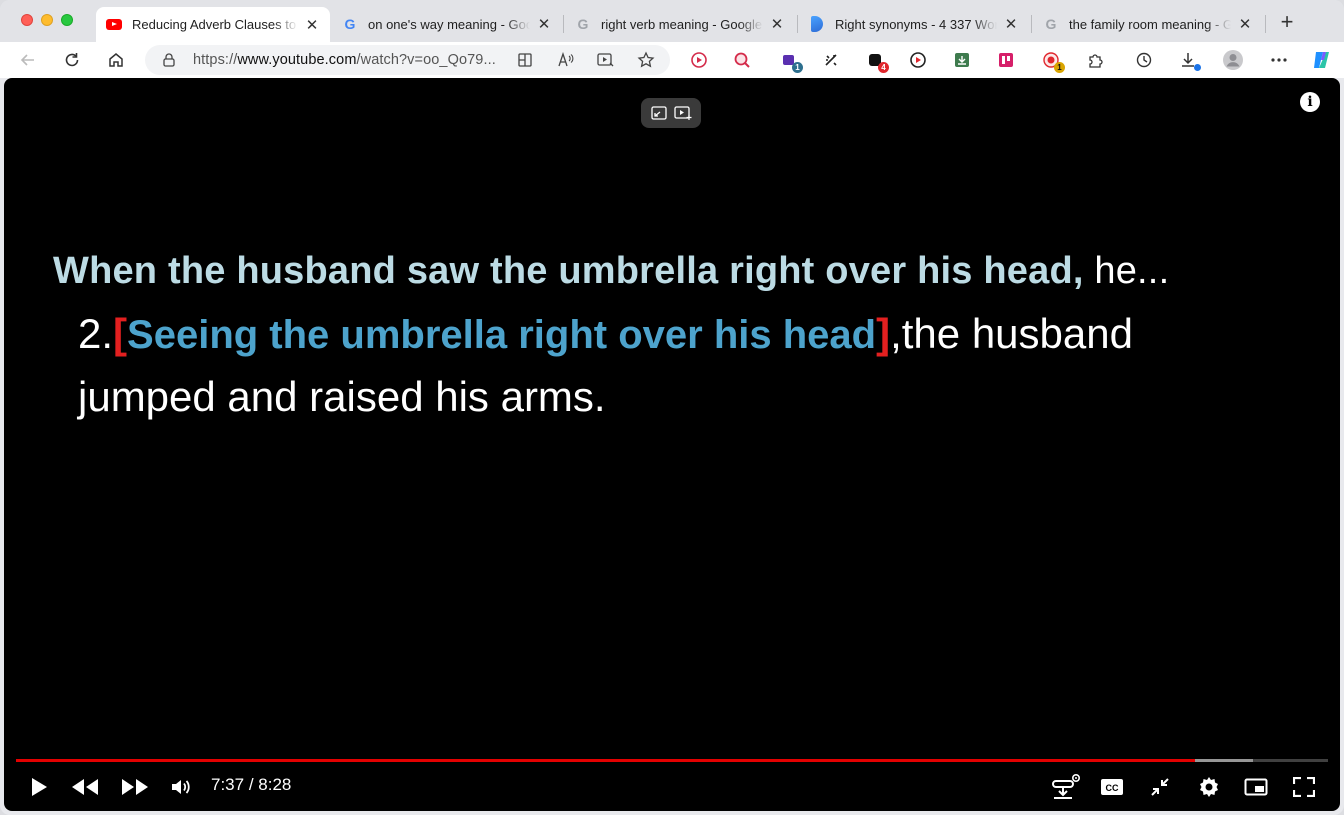 The image size is (1344, 815). Describe the element at coordinates (817, 24) in the screenshot. I see `bing-icon` at that location.